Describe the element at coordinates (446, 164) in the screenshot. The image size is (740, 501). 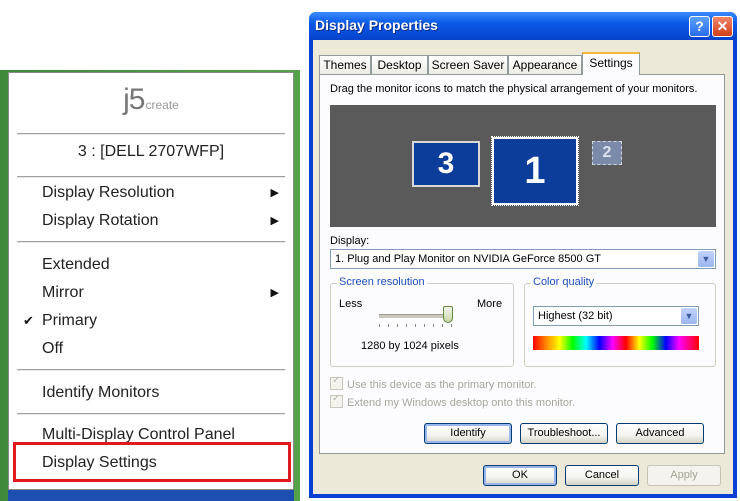
I see `monitor-3-icon: 3` at that location.